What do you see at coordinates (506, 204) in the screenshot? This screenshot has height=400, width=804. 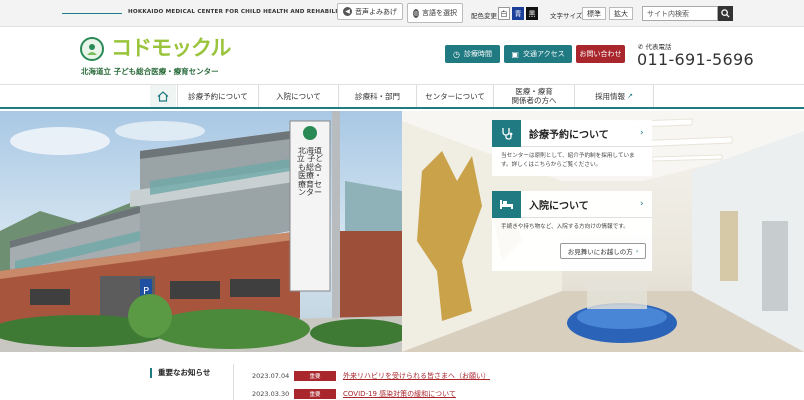 I see `bed-icon` at bounding box center [506, 204].